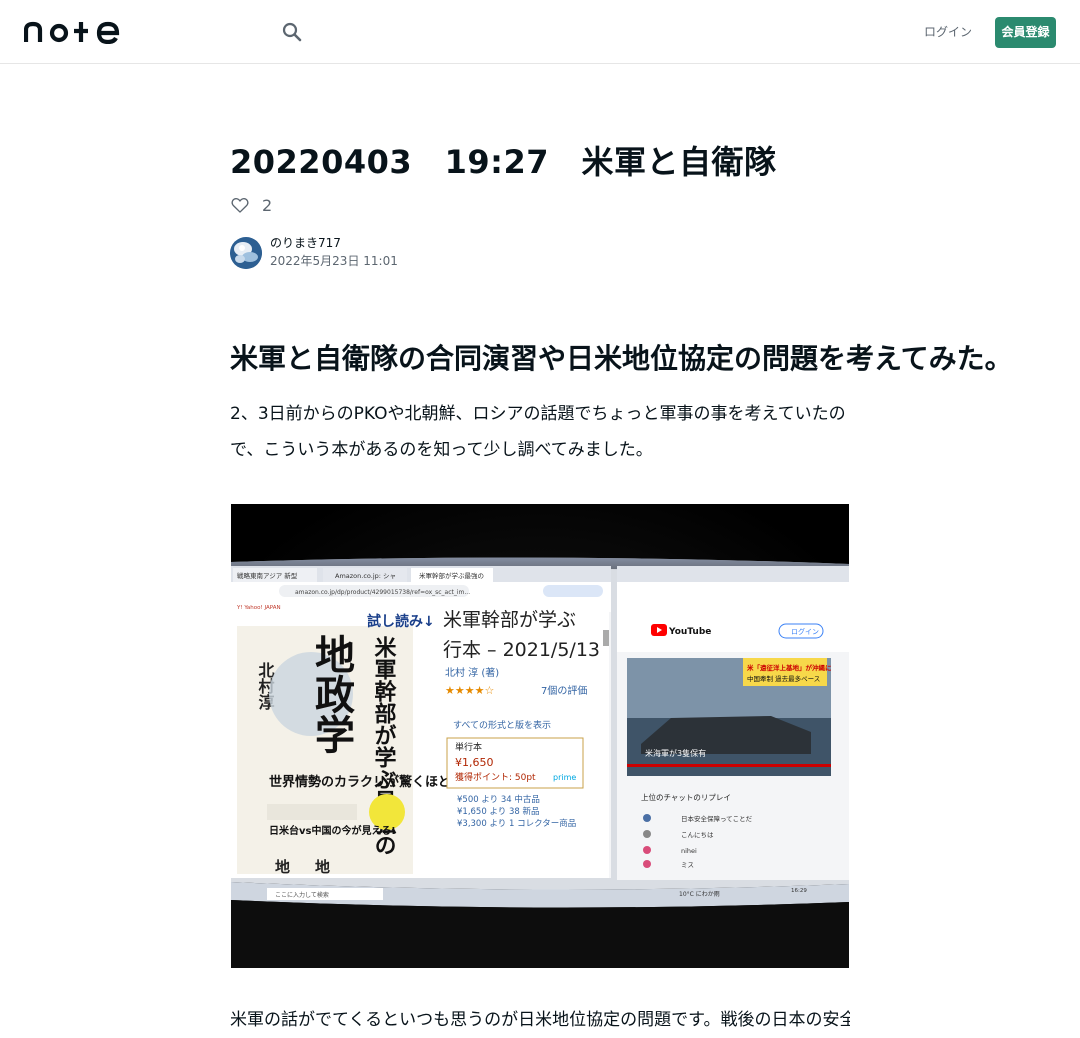 Image resolution: width=1080 pixels, height=1038 pixels. I want to click on article-heading: 米軍と自衛隊の合同演習や日米地位協定の問題を考えてみた。, so click(621, 358).